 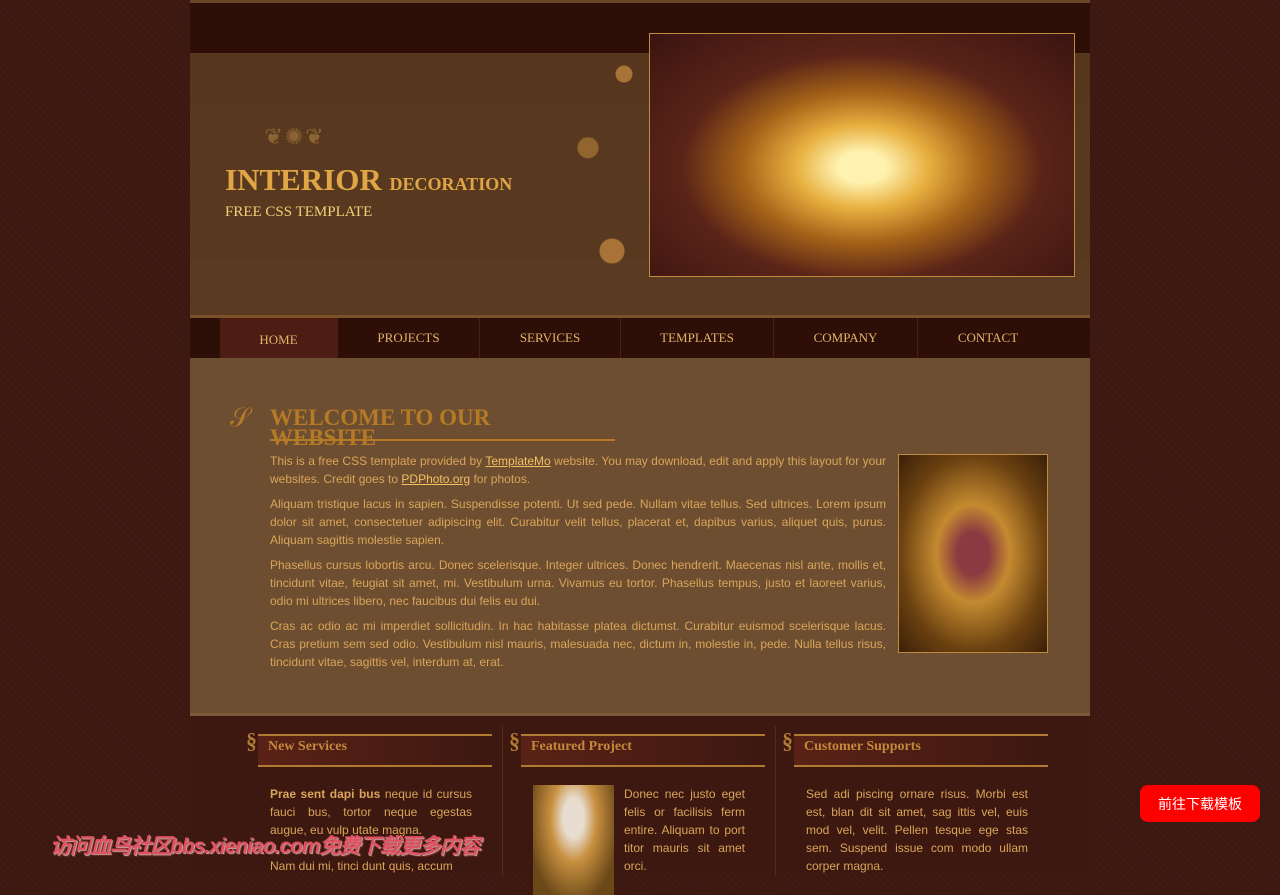 I want to click on floral-decoration, so click(x=600, y=162).